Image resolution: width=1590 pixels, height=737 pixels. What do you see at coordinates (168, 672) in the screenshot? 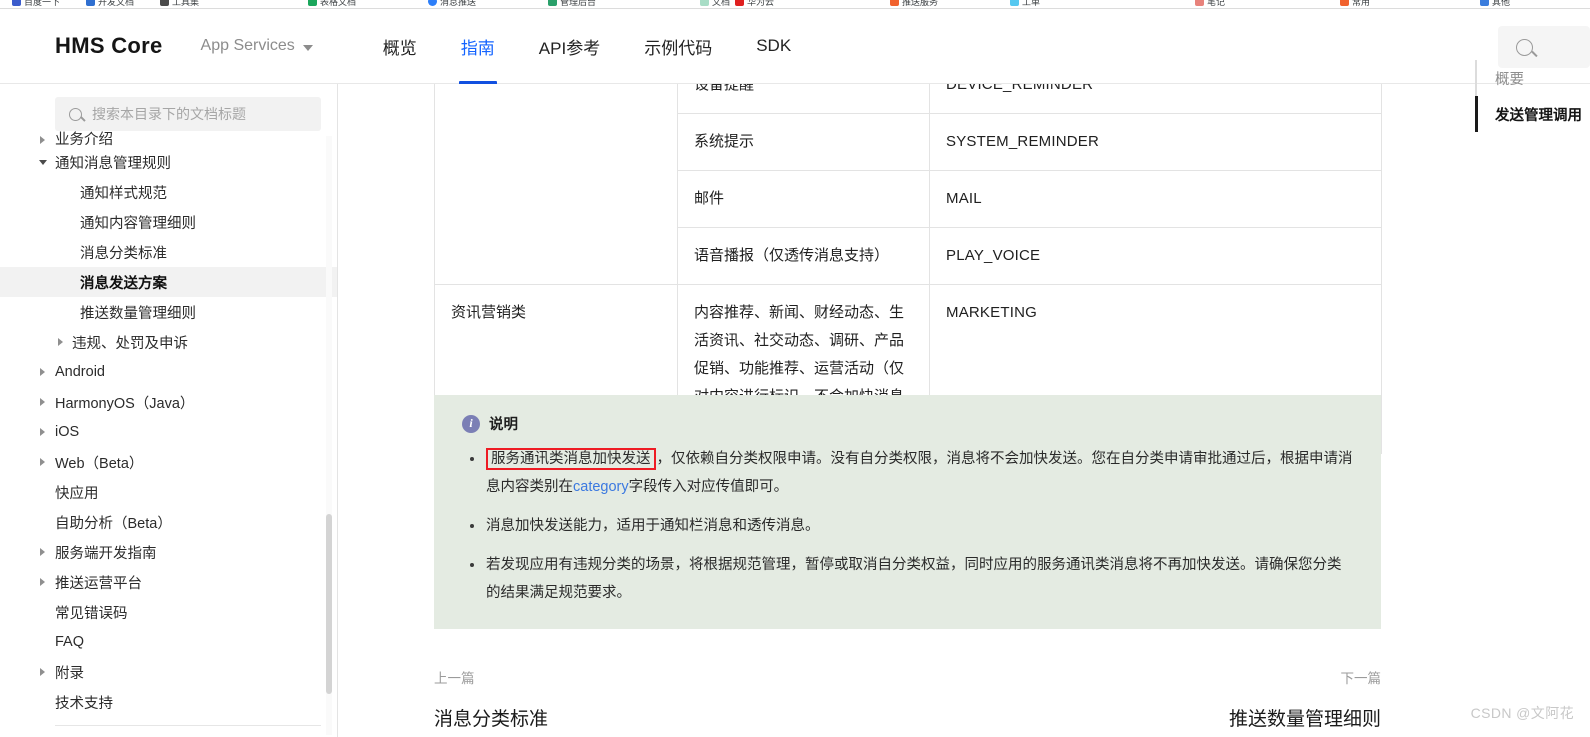
I see `sidebar-item-appendix: 附录` at bounding box center [168, 672].